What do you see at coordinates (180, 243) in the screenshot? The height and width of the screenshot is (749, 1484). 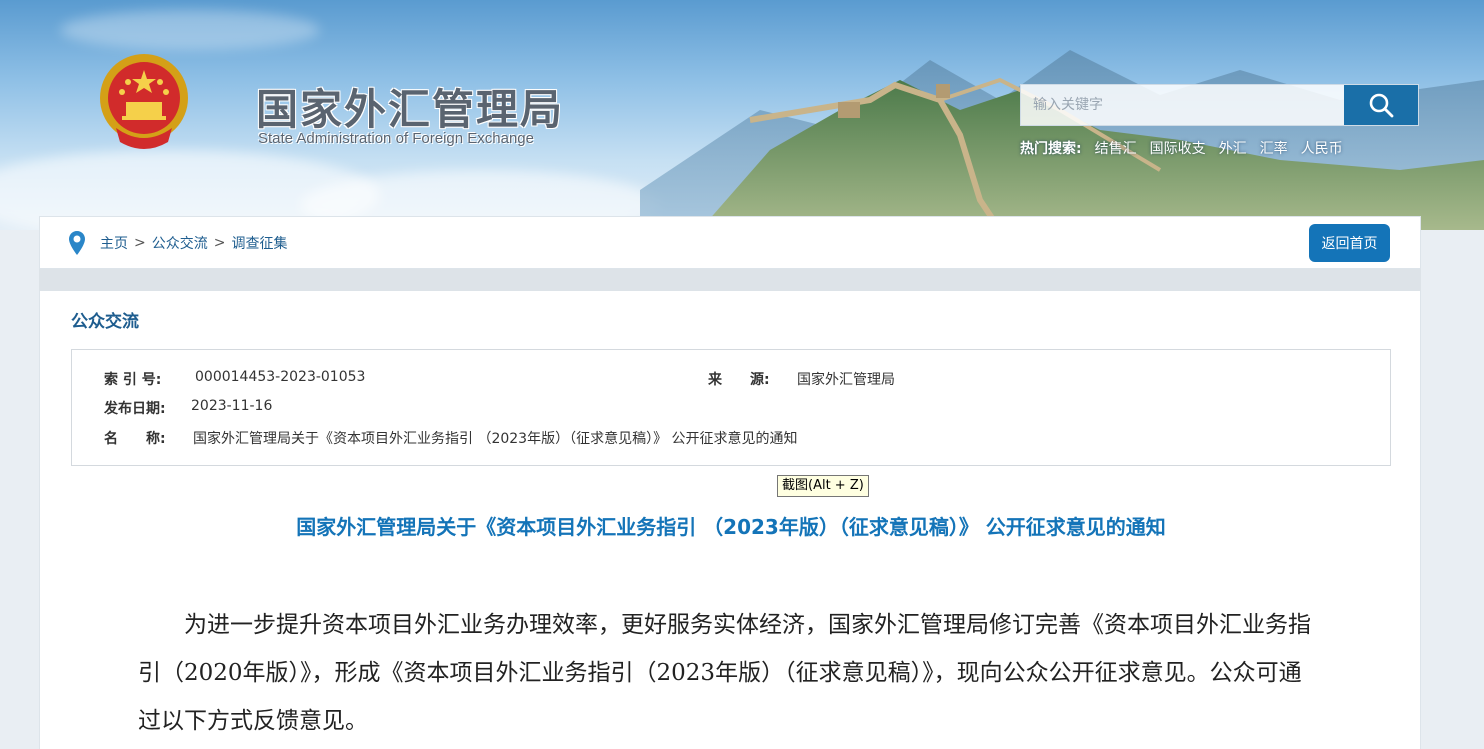 I see `breadcrumb-public-exchange: 公众交流` at bounding box center [180, 243].